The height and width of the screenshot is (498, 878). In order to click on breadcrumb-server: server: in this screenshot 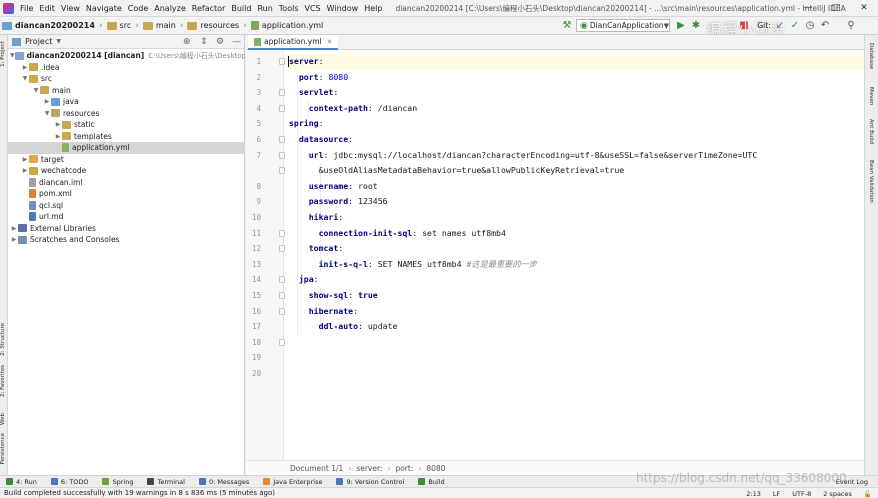, I will do `click(369, 468)`.